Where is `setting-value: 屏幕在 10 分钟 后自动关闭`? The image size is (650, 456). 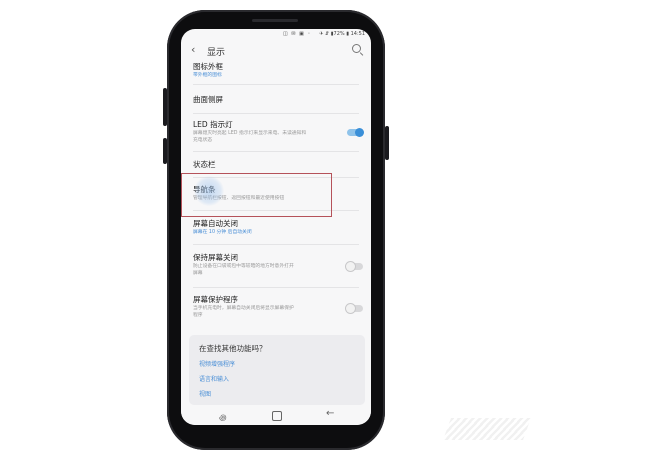 setting-value: 屏幕在 10 分钟 后自动关闭 is located at coordinates (222, 232).